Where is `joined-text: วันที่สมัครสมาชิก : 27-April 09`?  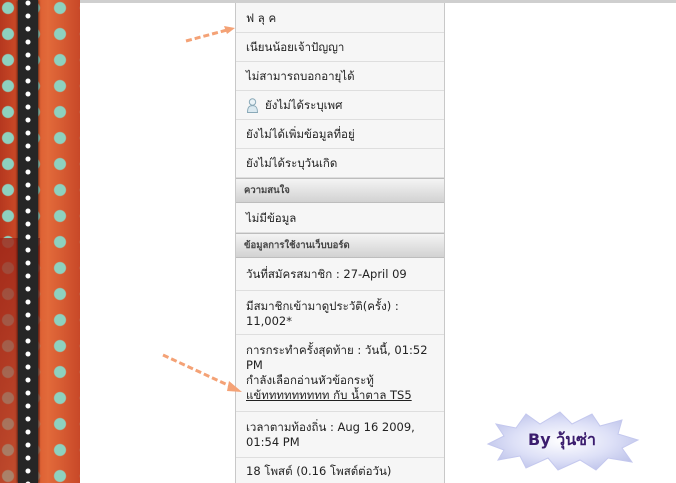 joined-text: วันที่สมัครสมาชิก : 27-April 09 is located at coordinates (326, 274).